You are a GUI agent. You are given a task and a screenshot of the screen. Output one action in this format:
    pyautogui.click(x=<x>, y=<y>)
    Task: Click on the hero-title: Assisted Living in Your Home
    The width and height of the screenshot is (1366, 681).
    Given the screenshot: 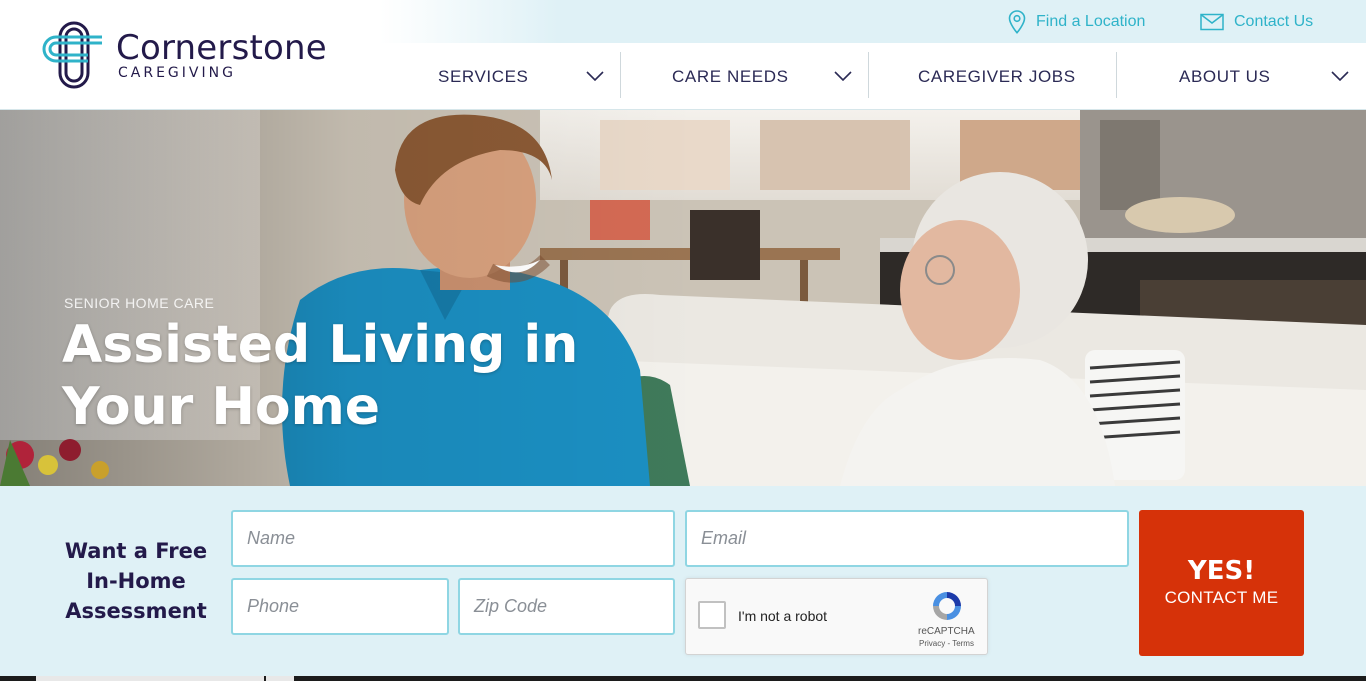 What is the action you would take?
    pyautogui.click(x=320, y=376)
    